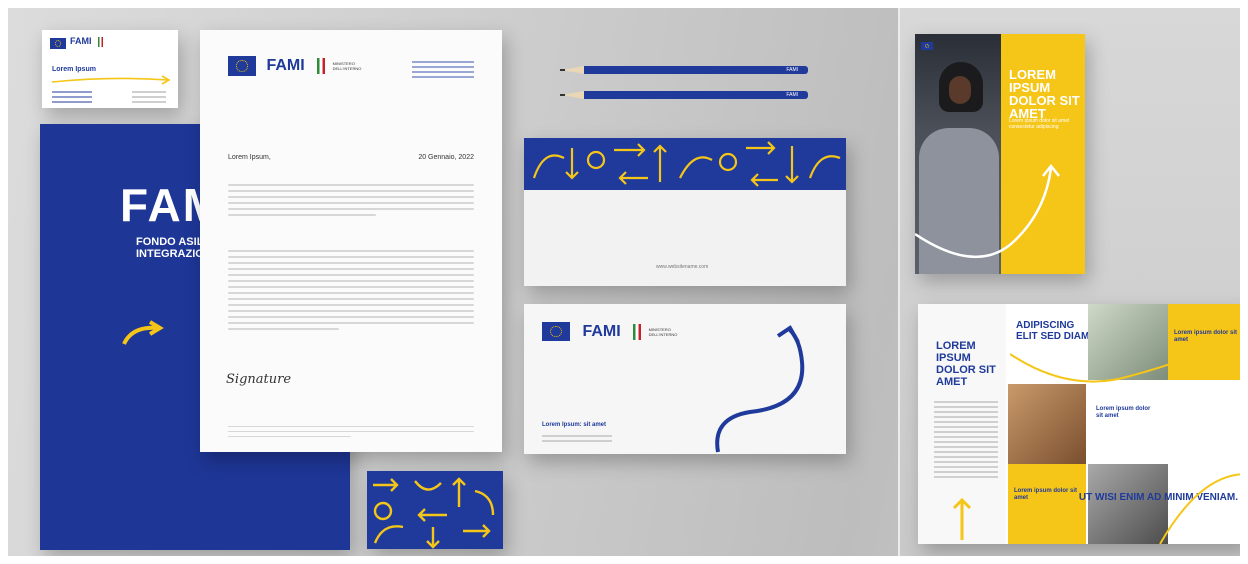  I want to click on pattern-card, so click(435, 510).